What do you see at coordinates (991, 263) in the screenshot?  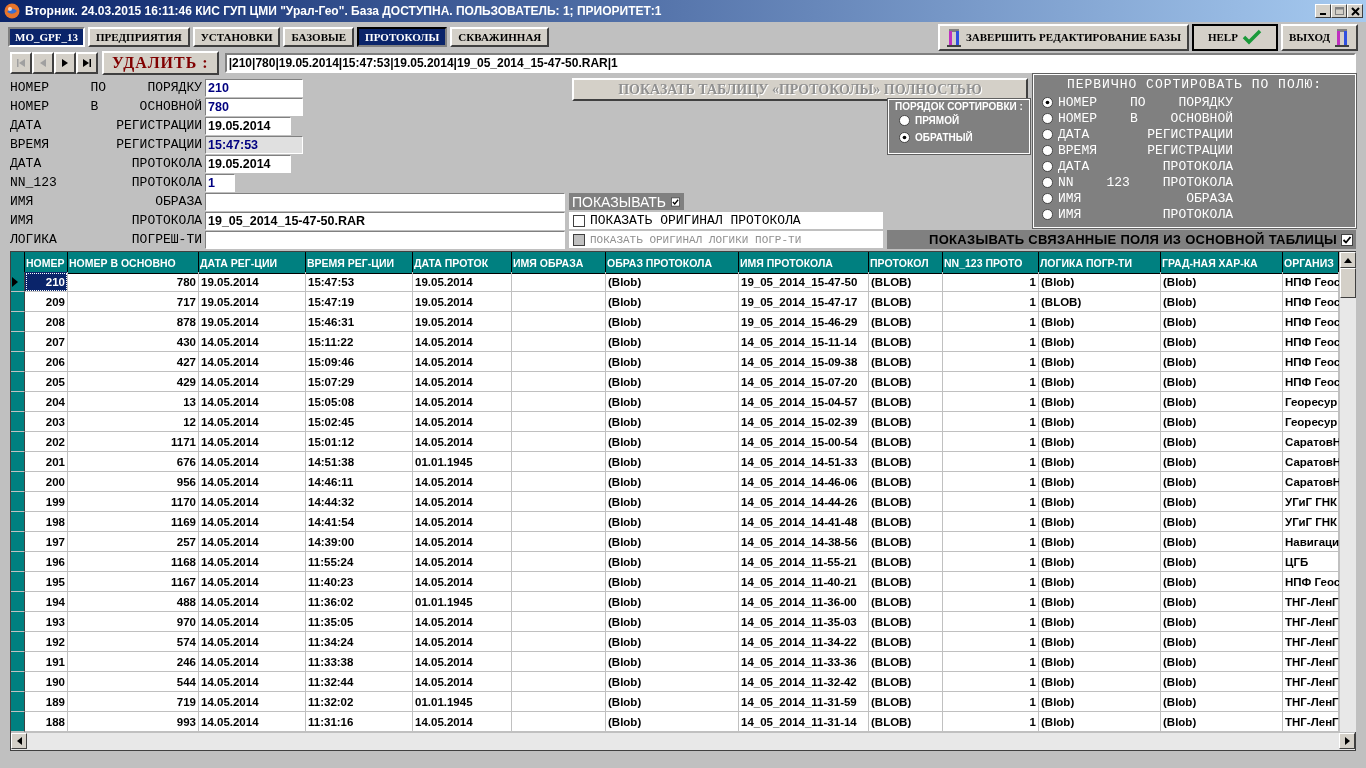 I see `column-header: NN_123 ПРОТО` at bounding box center [991, 263].